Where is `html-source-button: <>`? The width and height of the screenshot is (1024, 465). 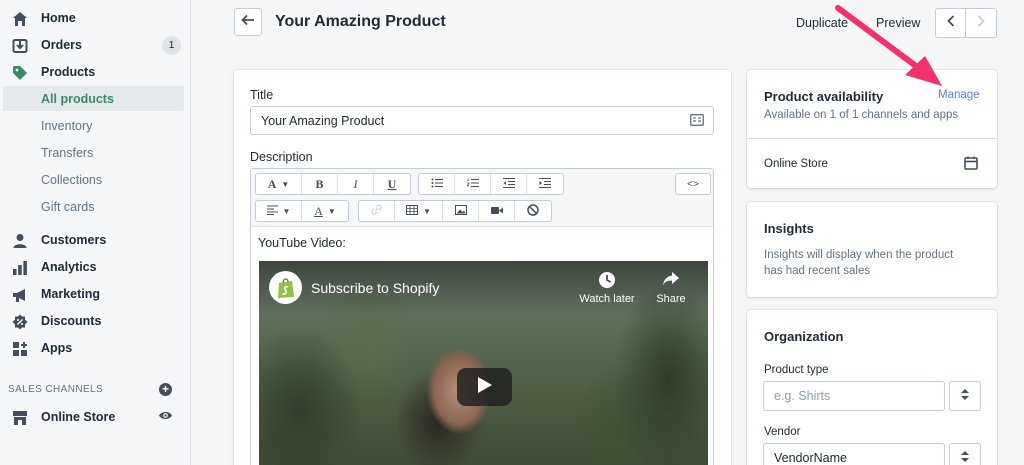 html-source-button: <> is located at coordinates (693, 184).